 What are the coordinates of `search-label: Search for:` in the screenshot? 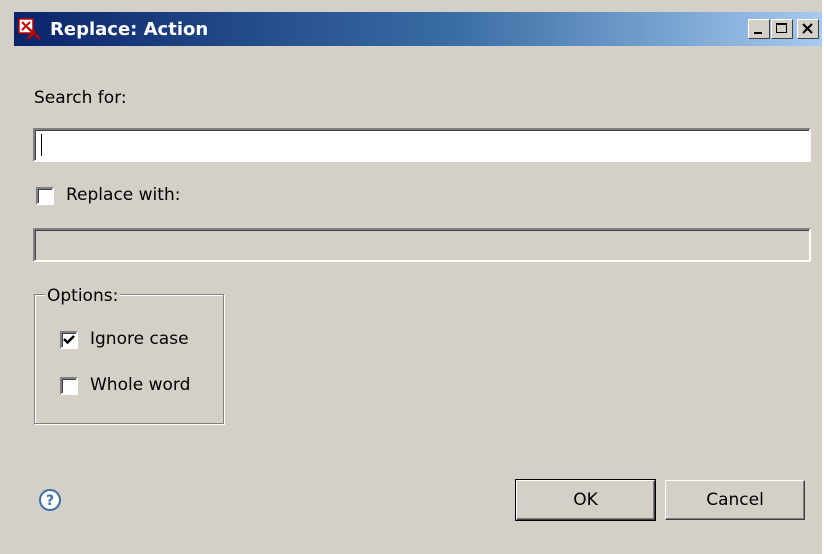 It's located at (80, 98).